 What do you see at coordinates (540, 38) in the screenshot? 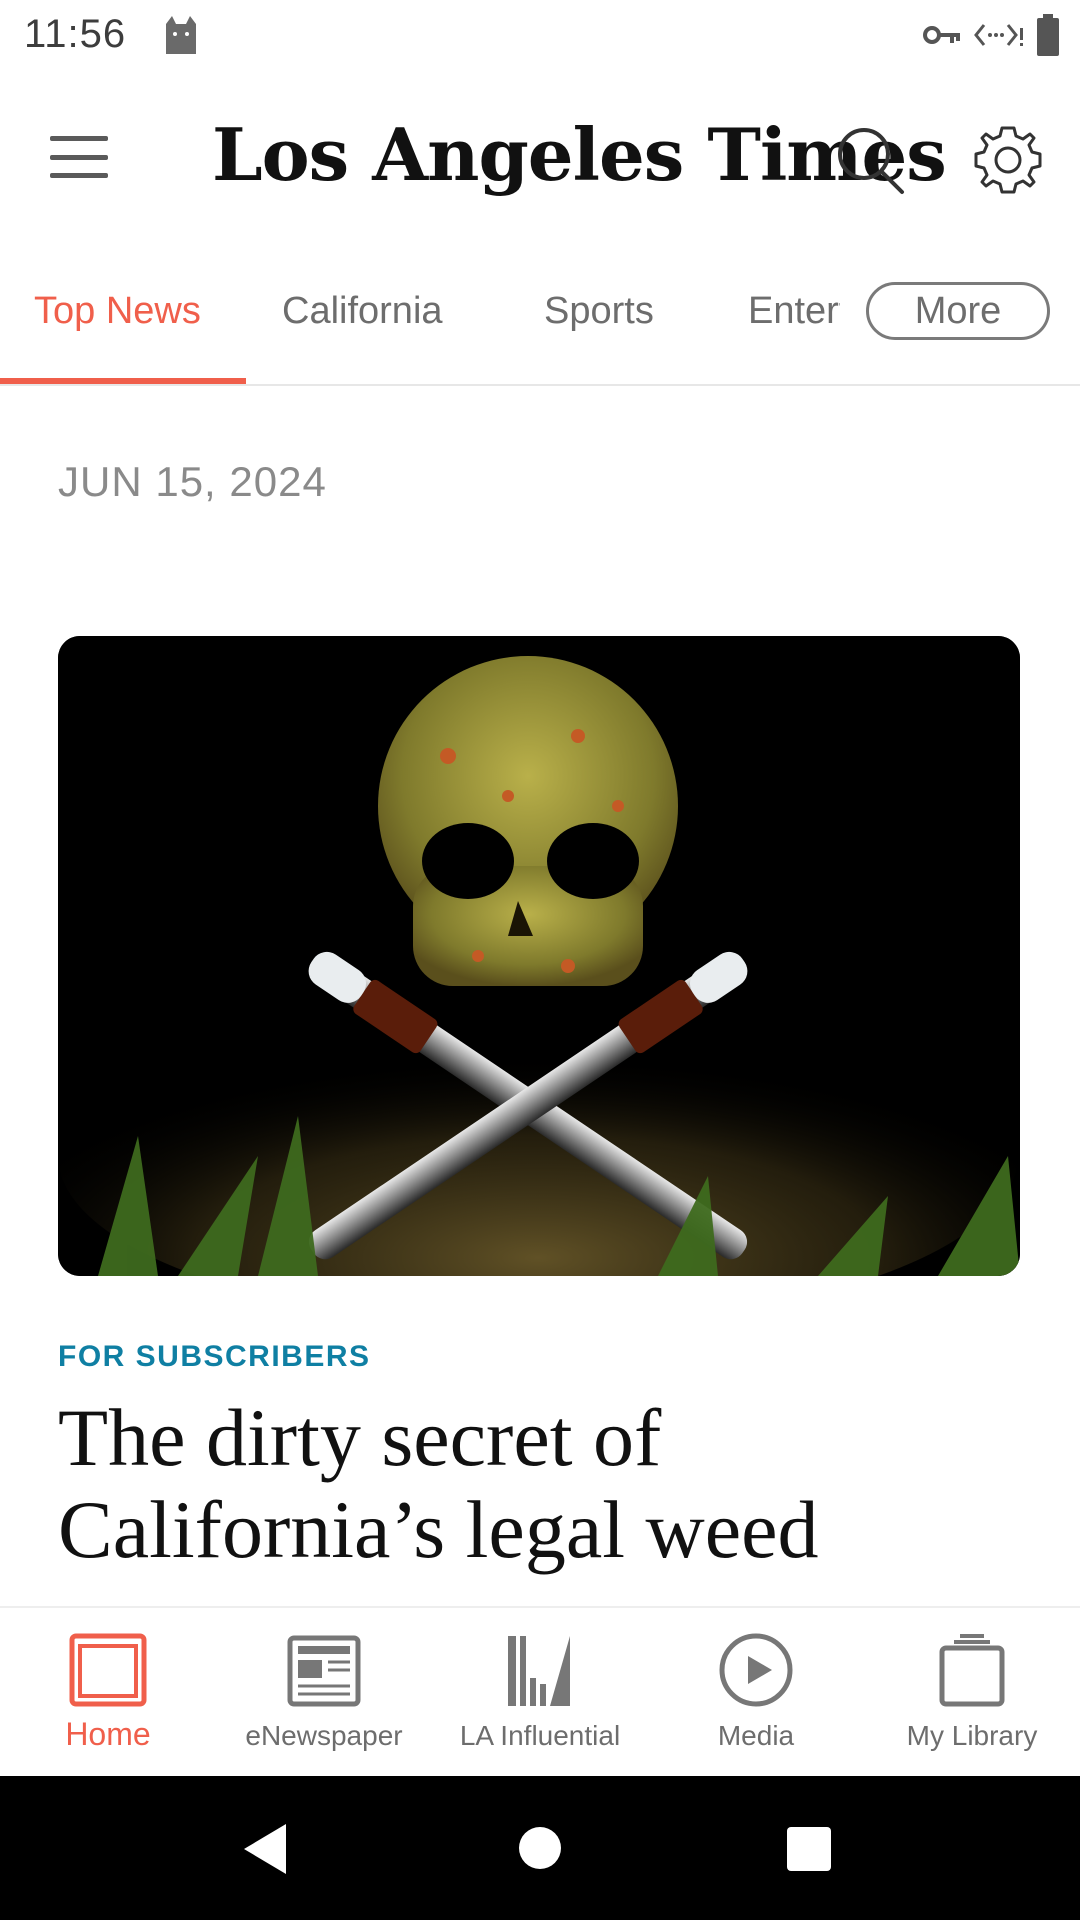
I see `status-bar: 11:56` at bounding box center [540, 38].